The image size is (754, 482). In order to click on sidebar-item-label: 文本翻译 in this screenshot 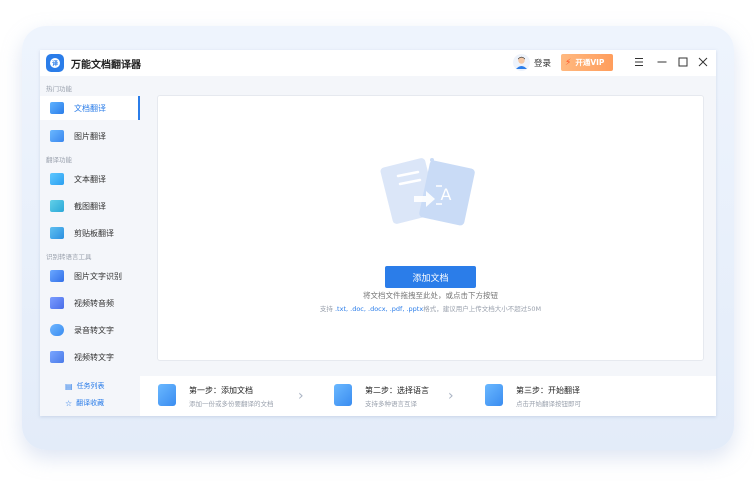, I will do `click(90, 179)`.